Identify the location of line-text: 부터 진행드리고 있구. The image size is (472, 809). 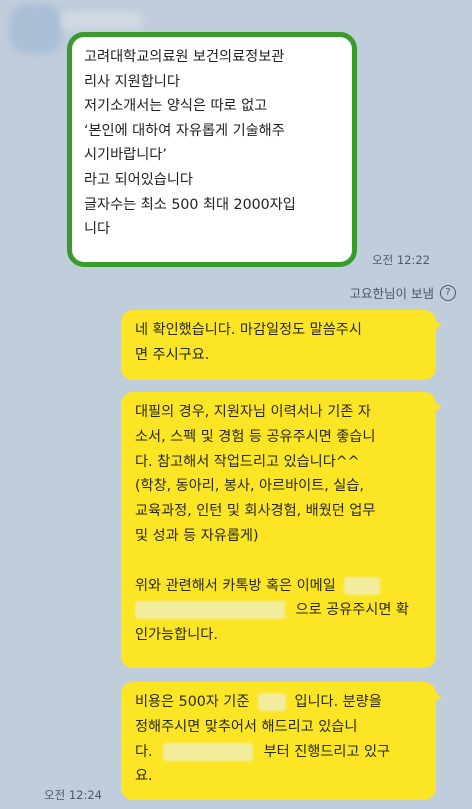
(327, 751).